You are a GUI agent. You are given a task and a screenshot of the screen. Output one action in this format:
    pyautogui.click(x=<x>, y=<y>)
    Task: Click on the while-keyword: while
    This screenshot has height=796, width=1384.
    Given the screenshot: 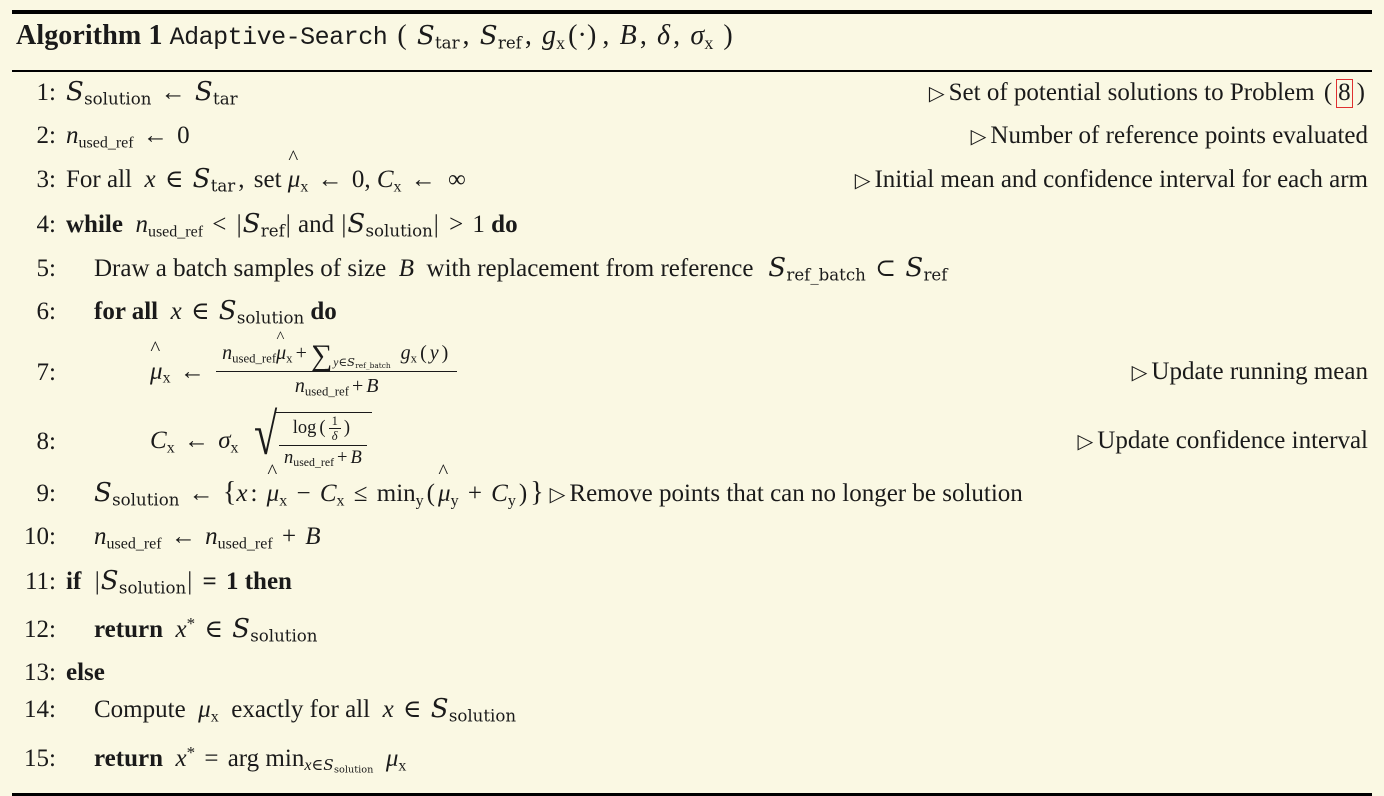 What is the action you would take?
    pyautogui.click(x=94, y=224)
    